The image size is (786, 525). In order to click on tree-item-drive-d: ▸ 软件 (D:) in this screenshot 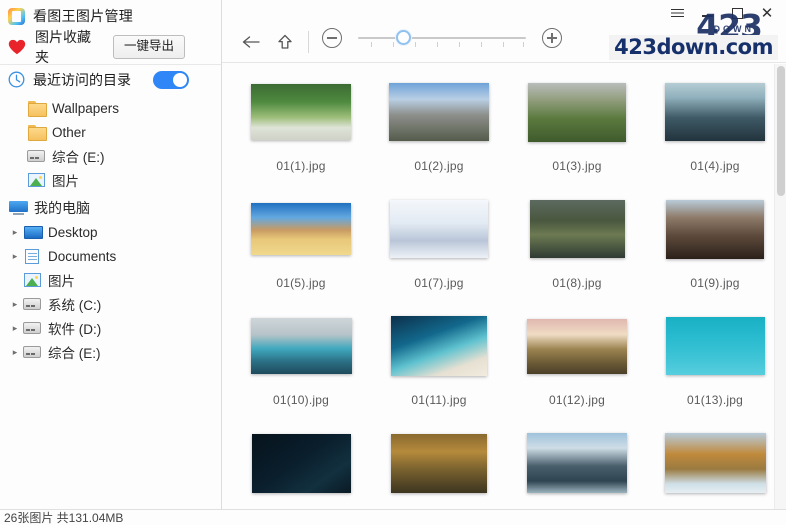, I will do `click(110, 328)`.